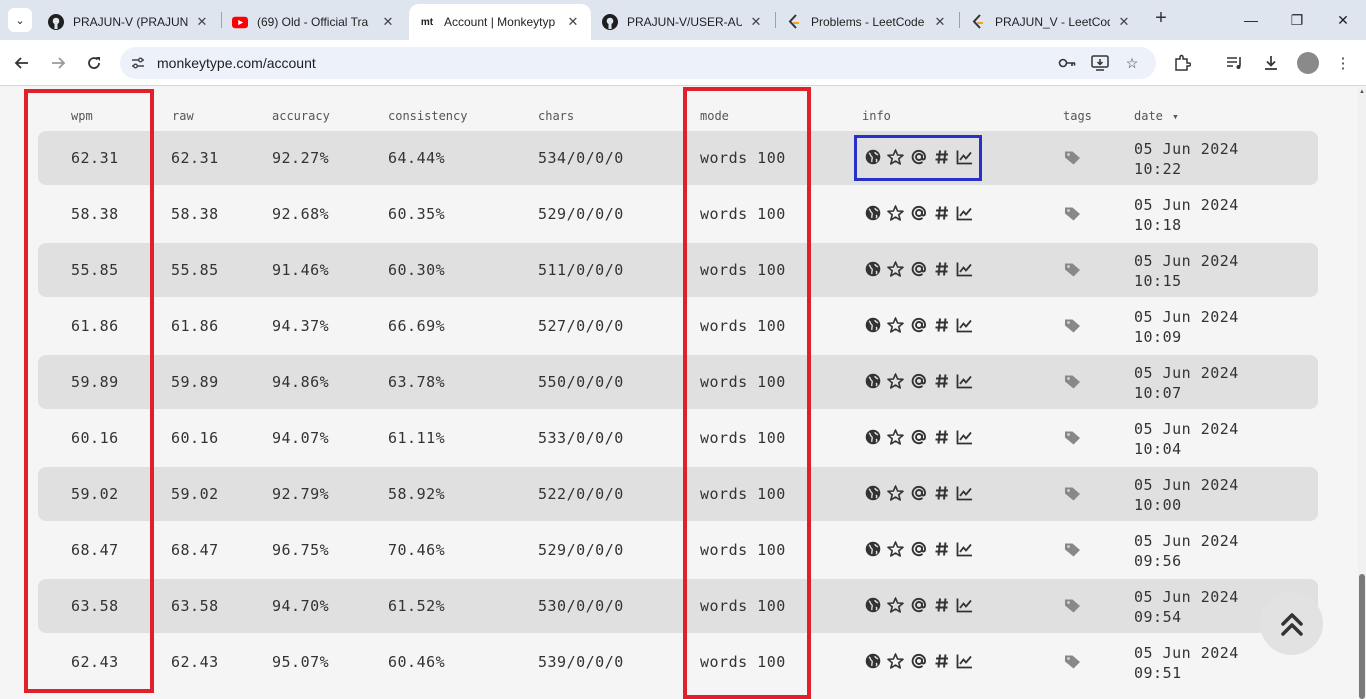  What do you see at coordinates (58, 63) in the screenshot?
I see `forward-button` at bounding box center [58, 63].